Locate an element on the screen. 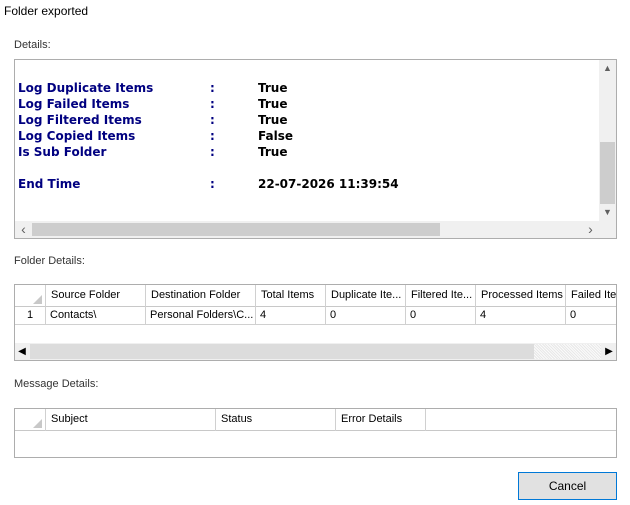 The image size is (630, 505). horizontal-scroll-thumb is located at coordinates (236, 229).